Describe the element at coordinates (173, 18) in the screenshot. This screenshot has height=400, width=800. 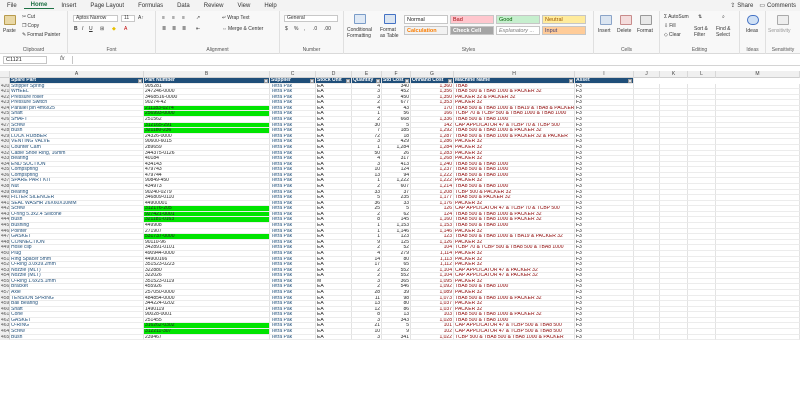
I see `align-middle-icon: ≡` at that location.